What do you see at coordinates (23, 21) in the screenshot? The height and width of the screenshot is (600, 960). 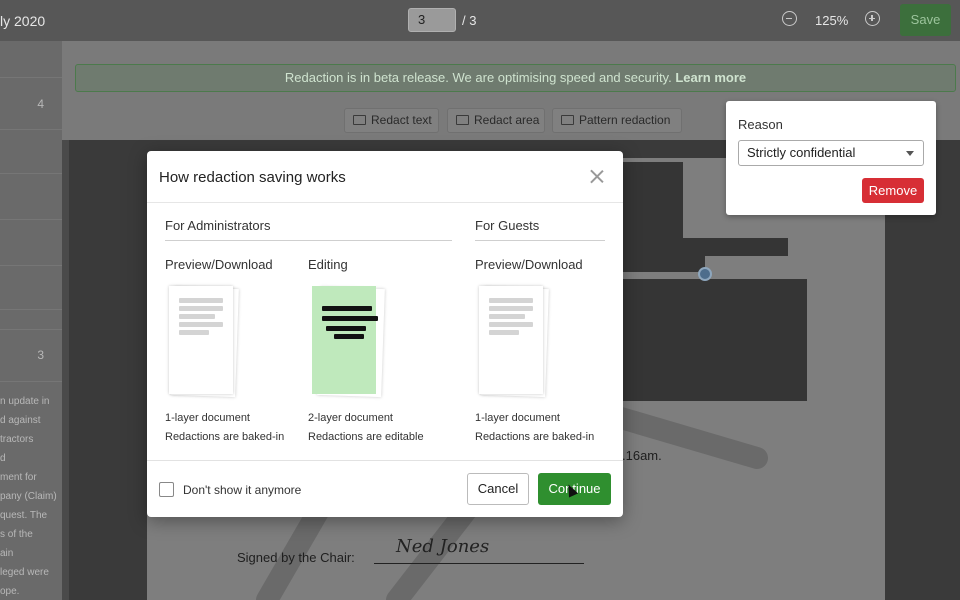 I see `document-title: ly 2020` at bounding box center [23, 21].